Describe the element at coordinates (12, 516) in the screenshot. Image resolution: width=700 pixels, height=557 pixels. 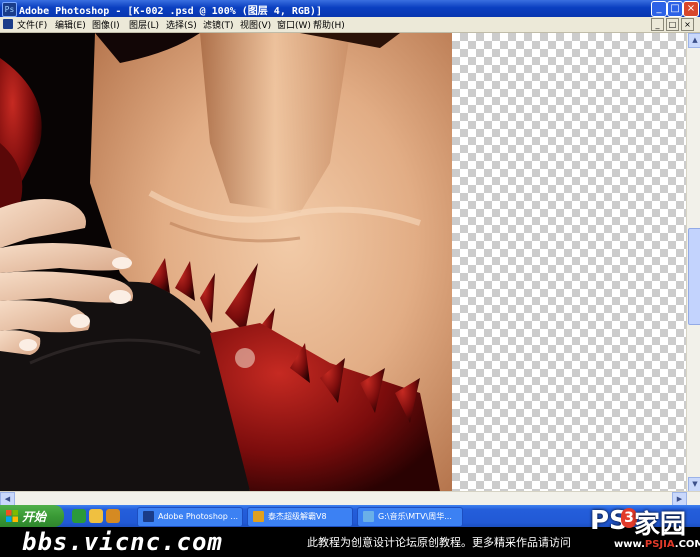
I see `windows-logo-icon` at that location.